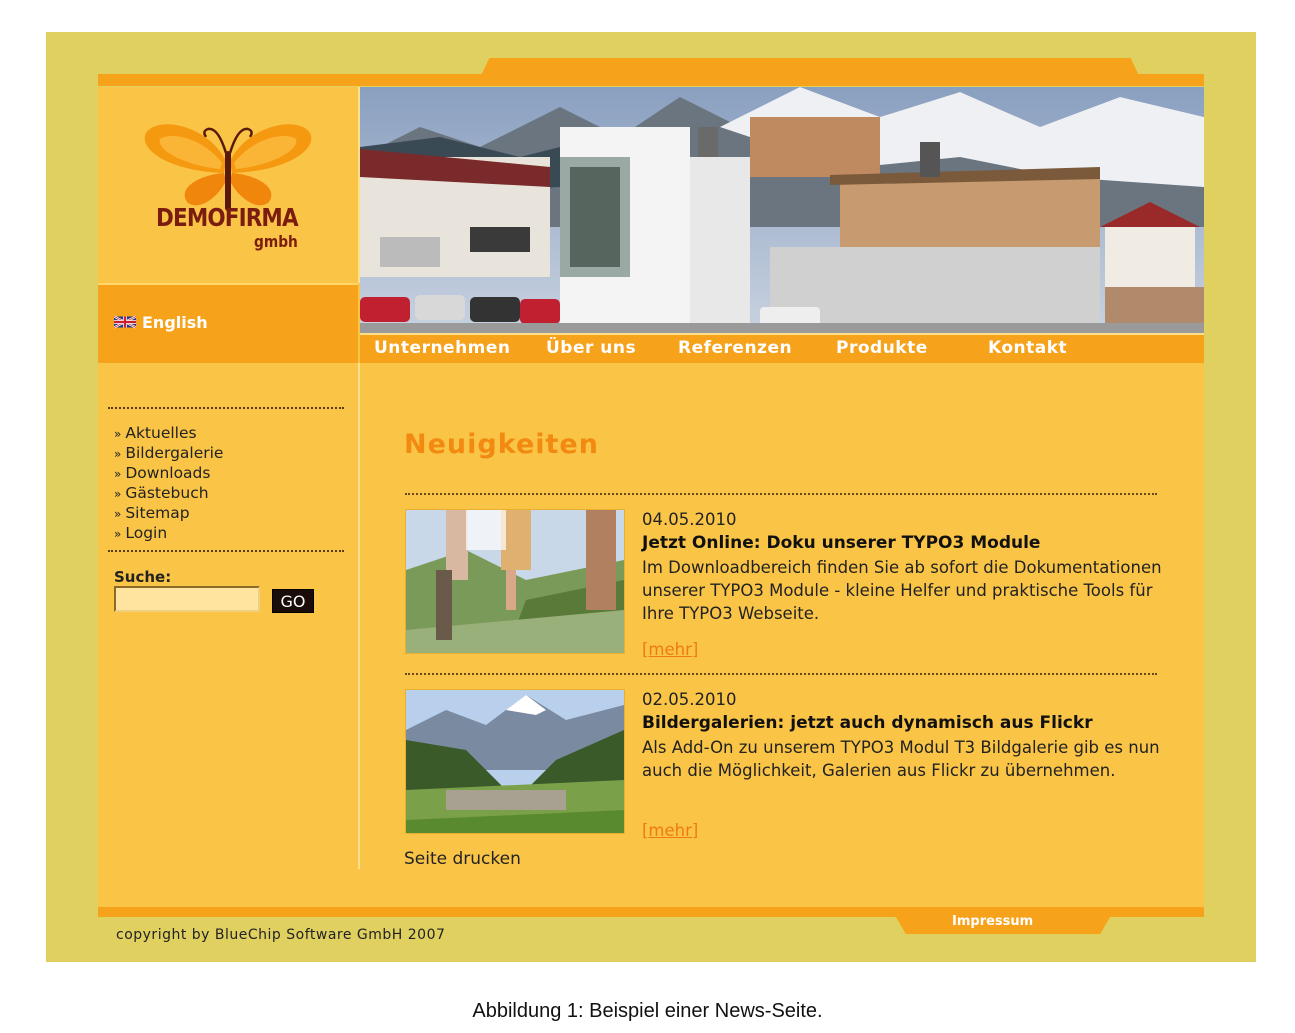  I want to click on sidebar-item-label: Bildergalerie, so click(174, 453).